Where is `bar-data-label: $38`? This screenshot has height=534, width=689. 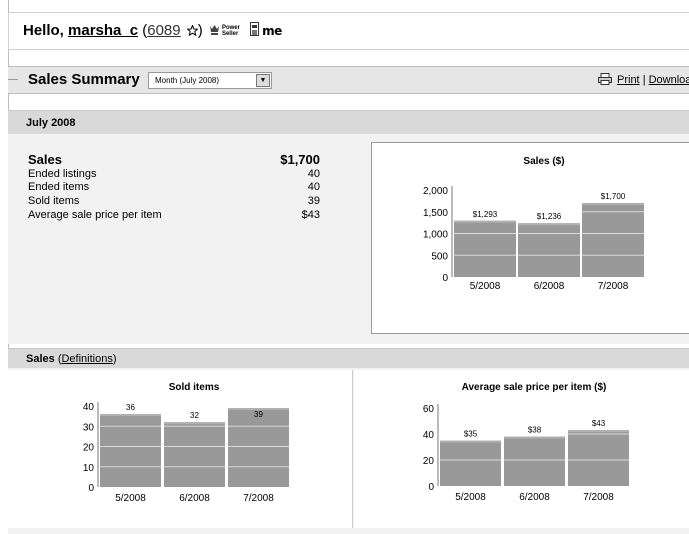 bar-data-label: $38 is located at coordinates (535, 430).